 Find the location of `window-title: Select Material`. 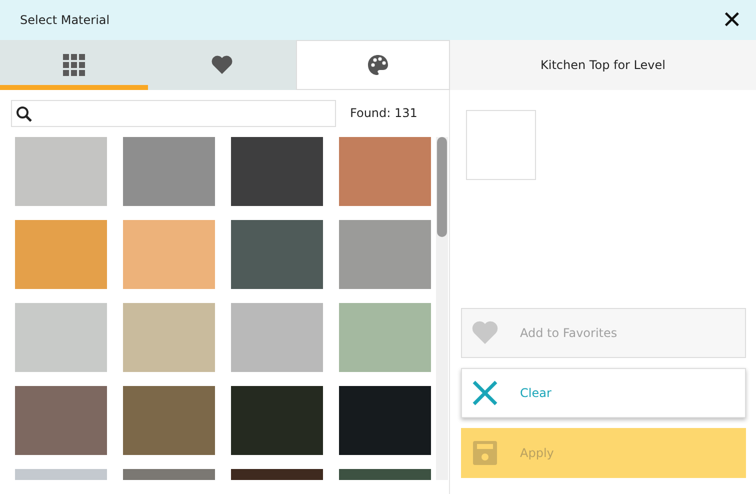

window-title: Select Material is located at coordinates (65, 20).